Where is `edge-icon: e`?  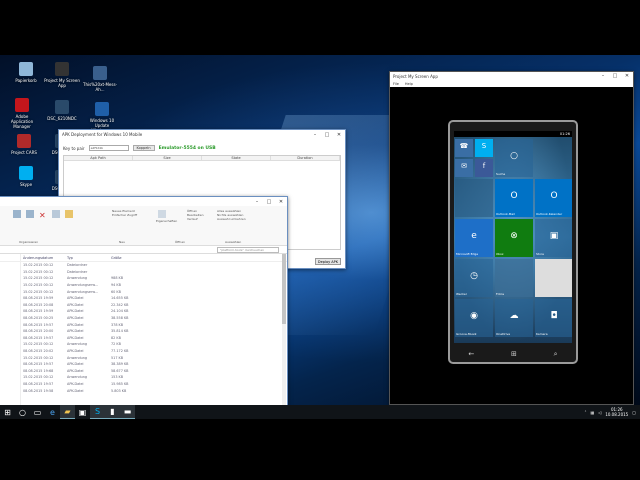
edge-icon: e is located at coordinates (52, 412).